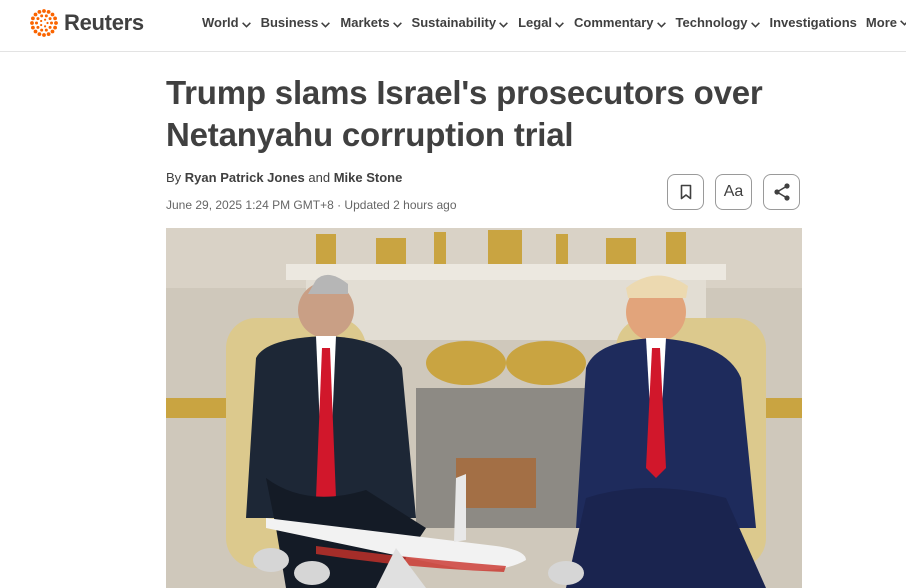  I want to click on text-size-label: Aa, so click(733, 191).